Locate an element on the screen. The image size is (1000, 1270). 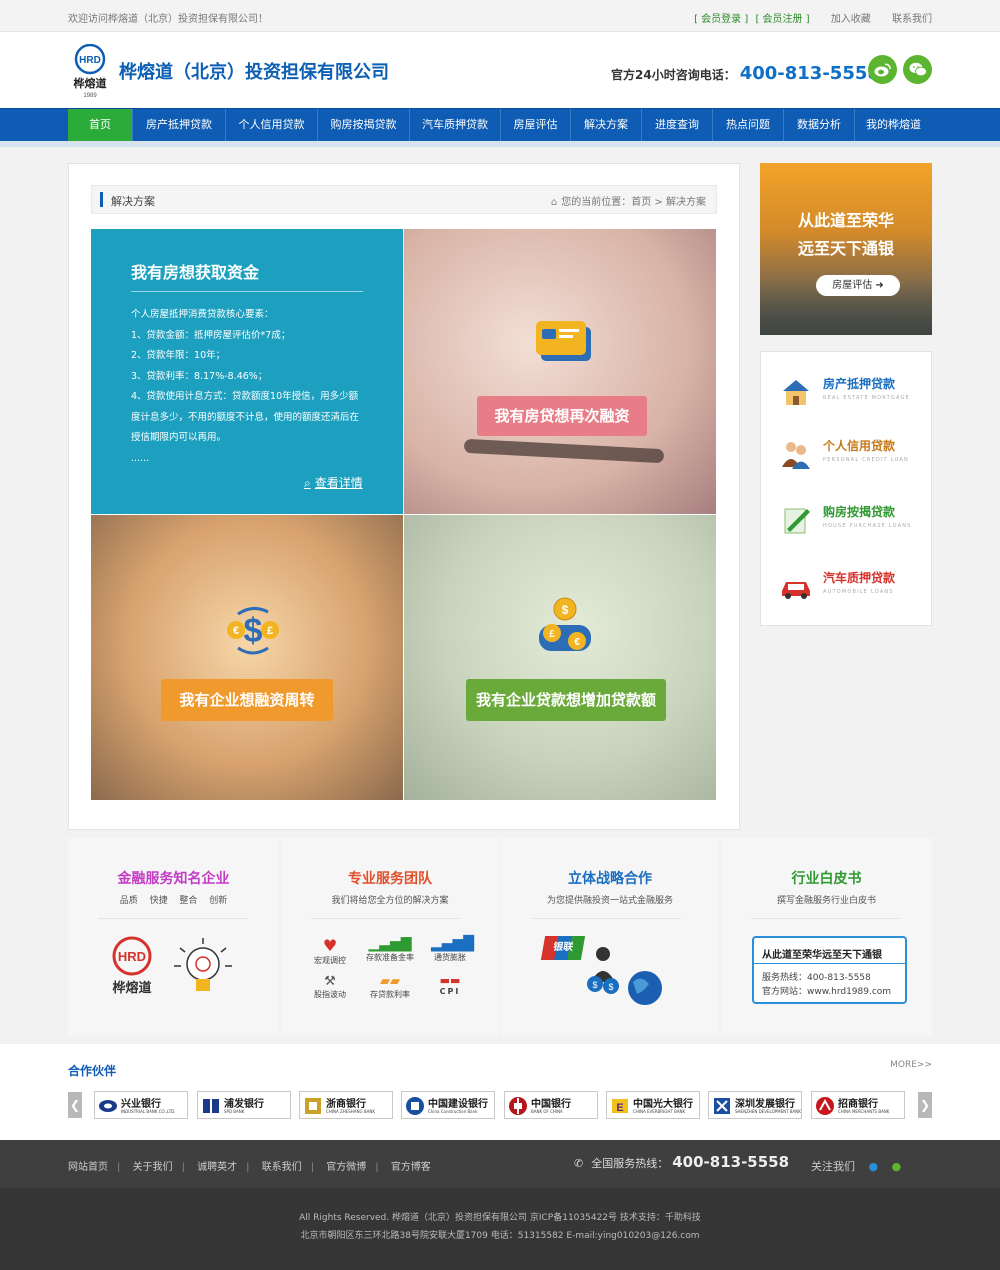
pen-icon is located at coordinates (796, 520).